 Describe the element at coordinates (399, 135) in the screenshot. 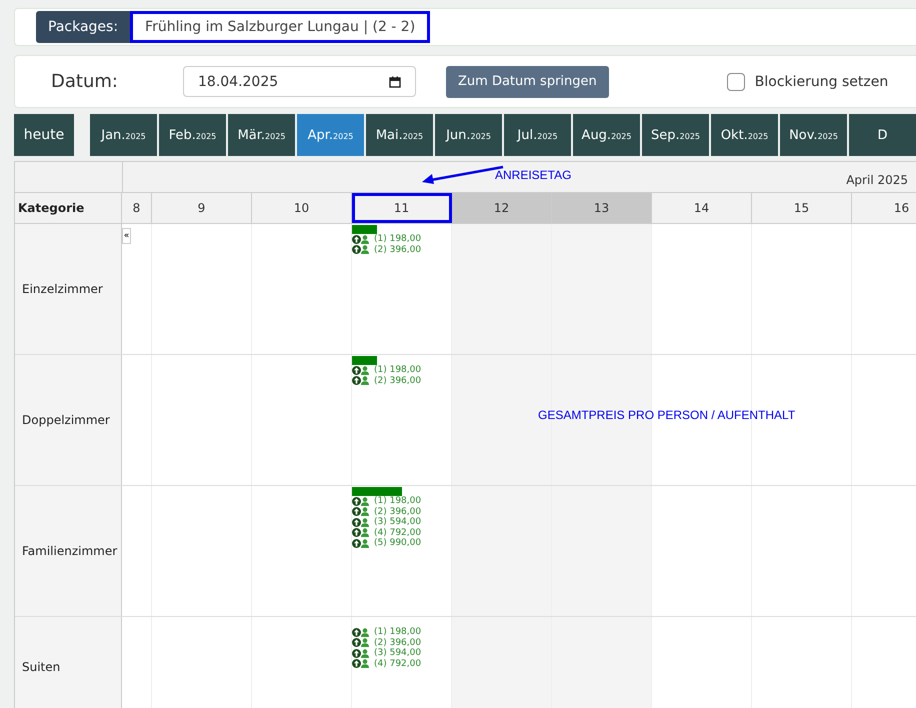

I see `month-button: Mai.2025` at that location.